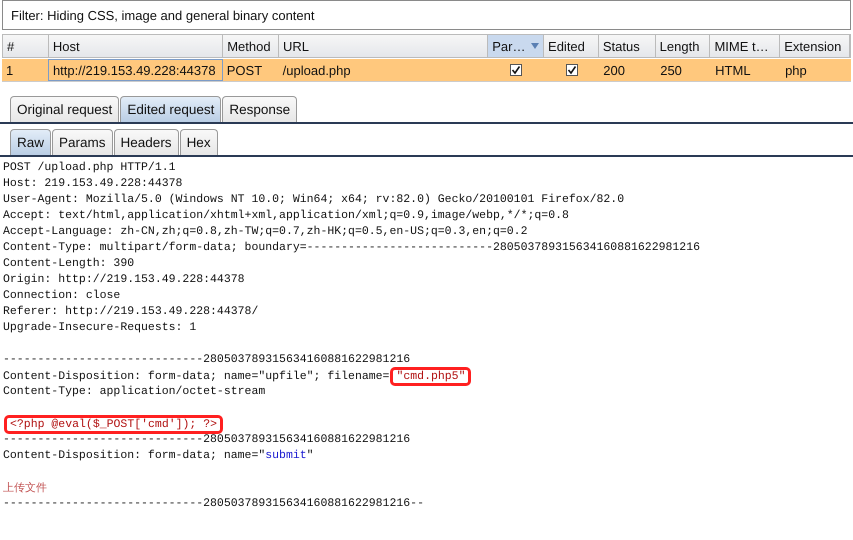  I want to click on tab: Response, so click(260, 109).